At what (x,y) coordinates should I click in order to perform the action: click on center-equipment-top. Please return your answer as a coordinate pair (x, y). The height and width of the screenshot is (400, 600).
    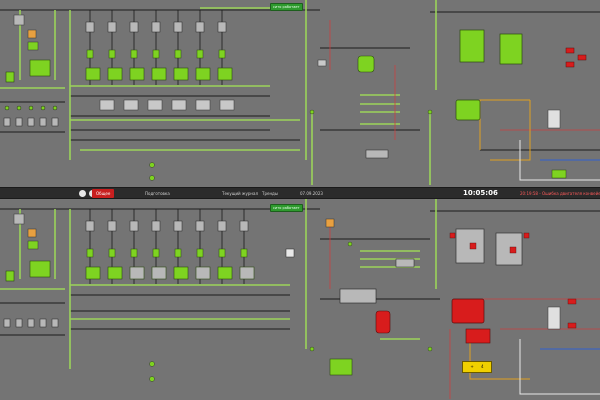
    Looking at the image, I should click on (353, 107).